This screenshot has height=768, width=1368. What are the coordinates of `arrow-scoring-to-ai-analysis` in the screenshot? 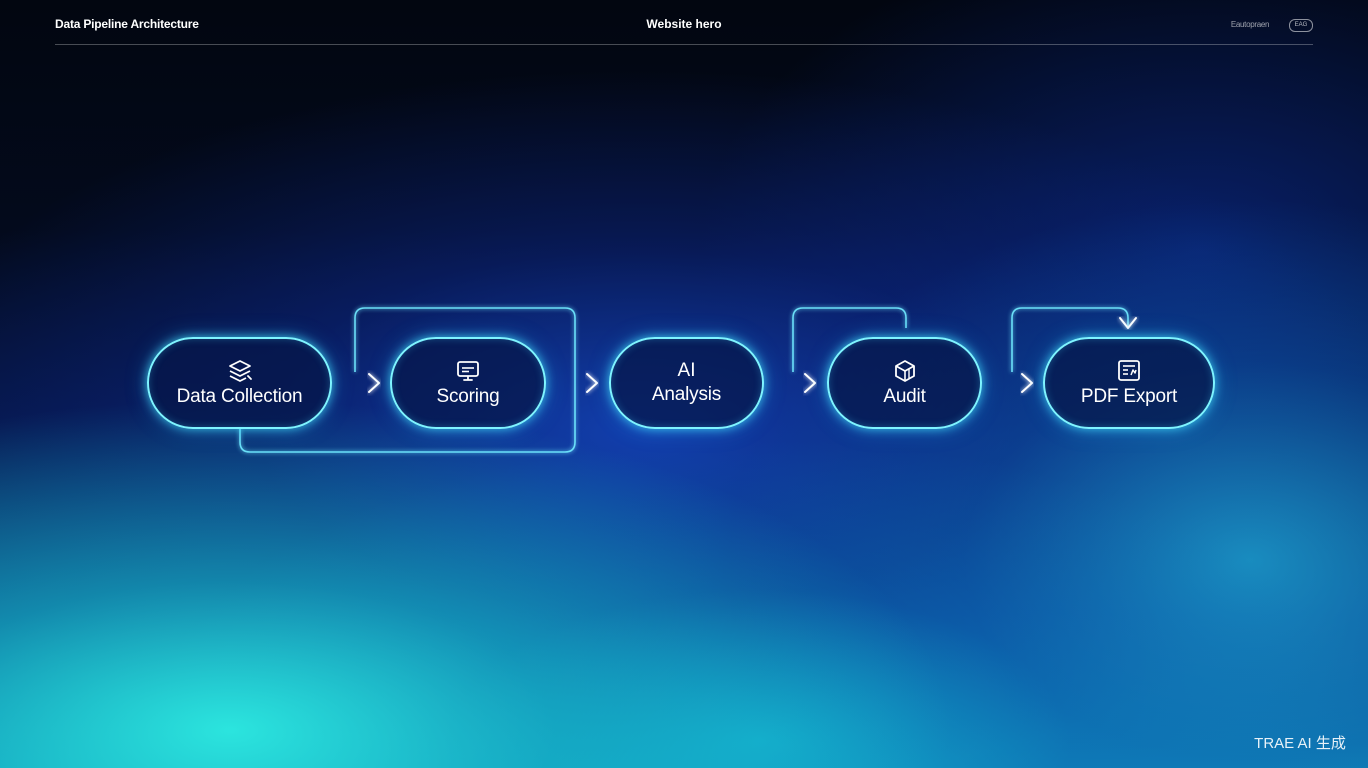 It's located at (574, 383).